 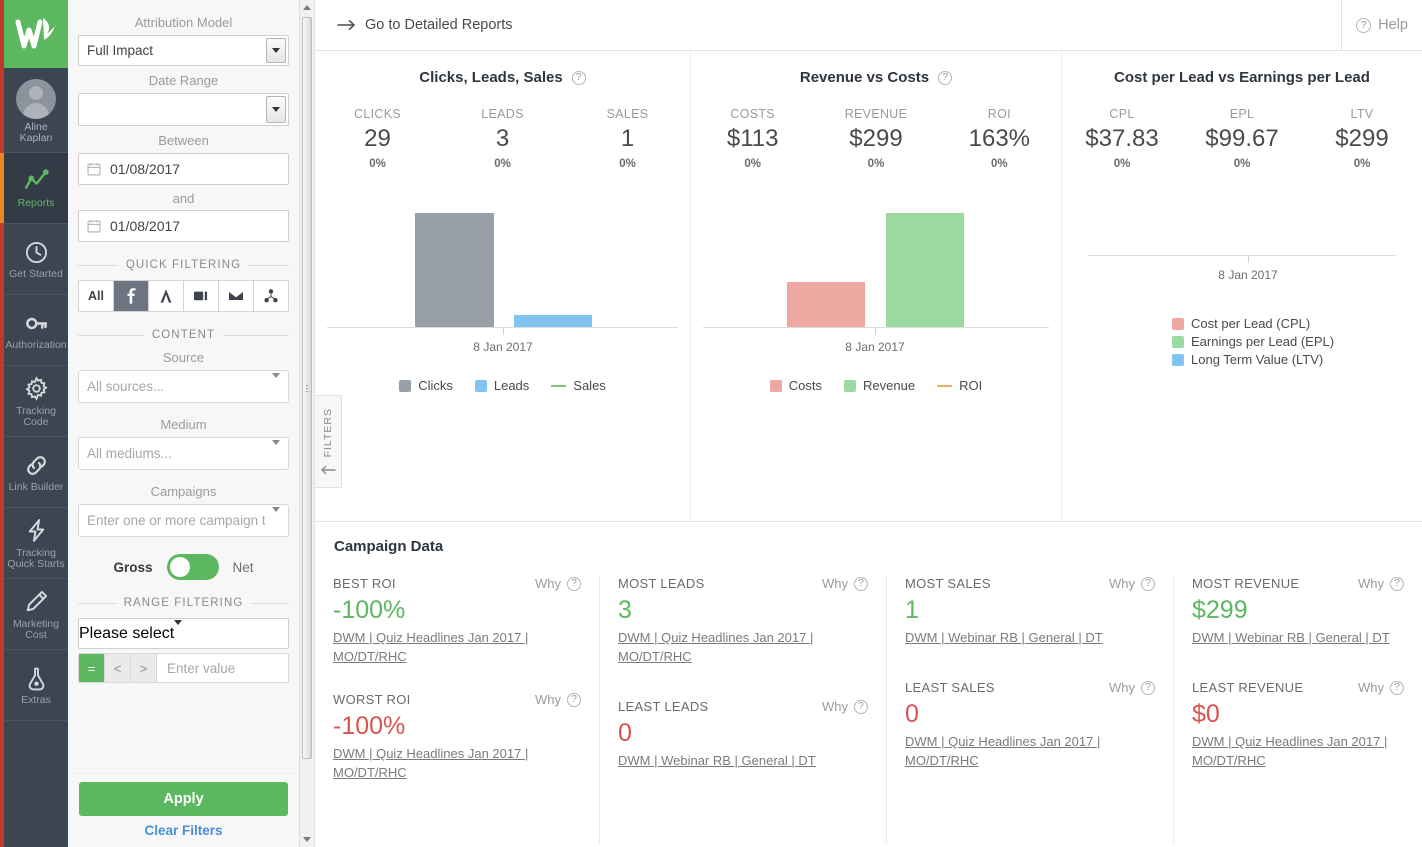 What do you see at coordinates (36, 700) in the screenshot?
I see `sidebar-item-label: Extras` at bounding box center [36, 700].